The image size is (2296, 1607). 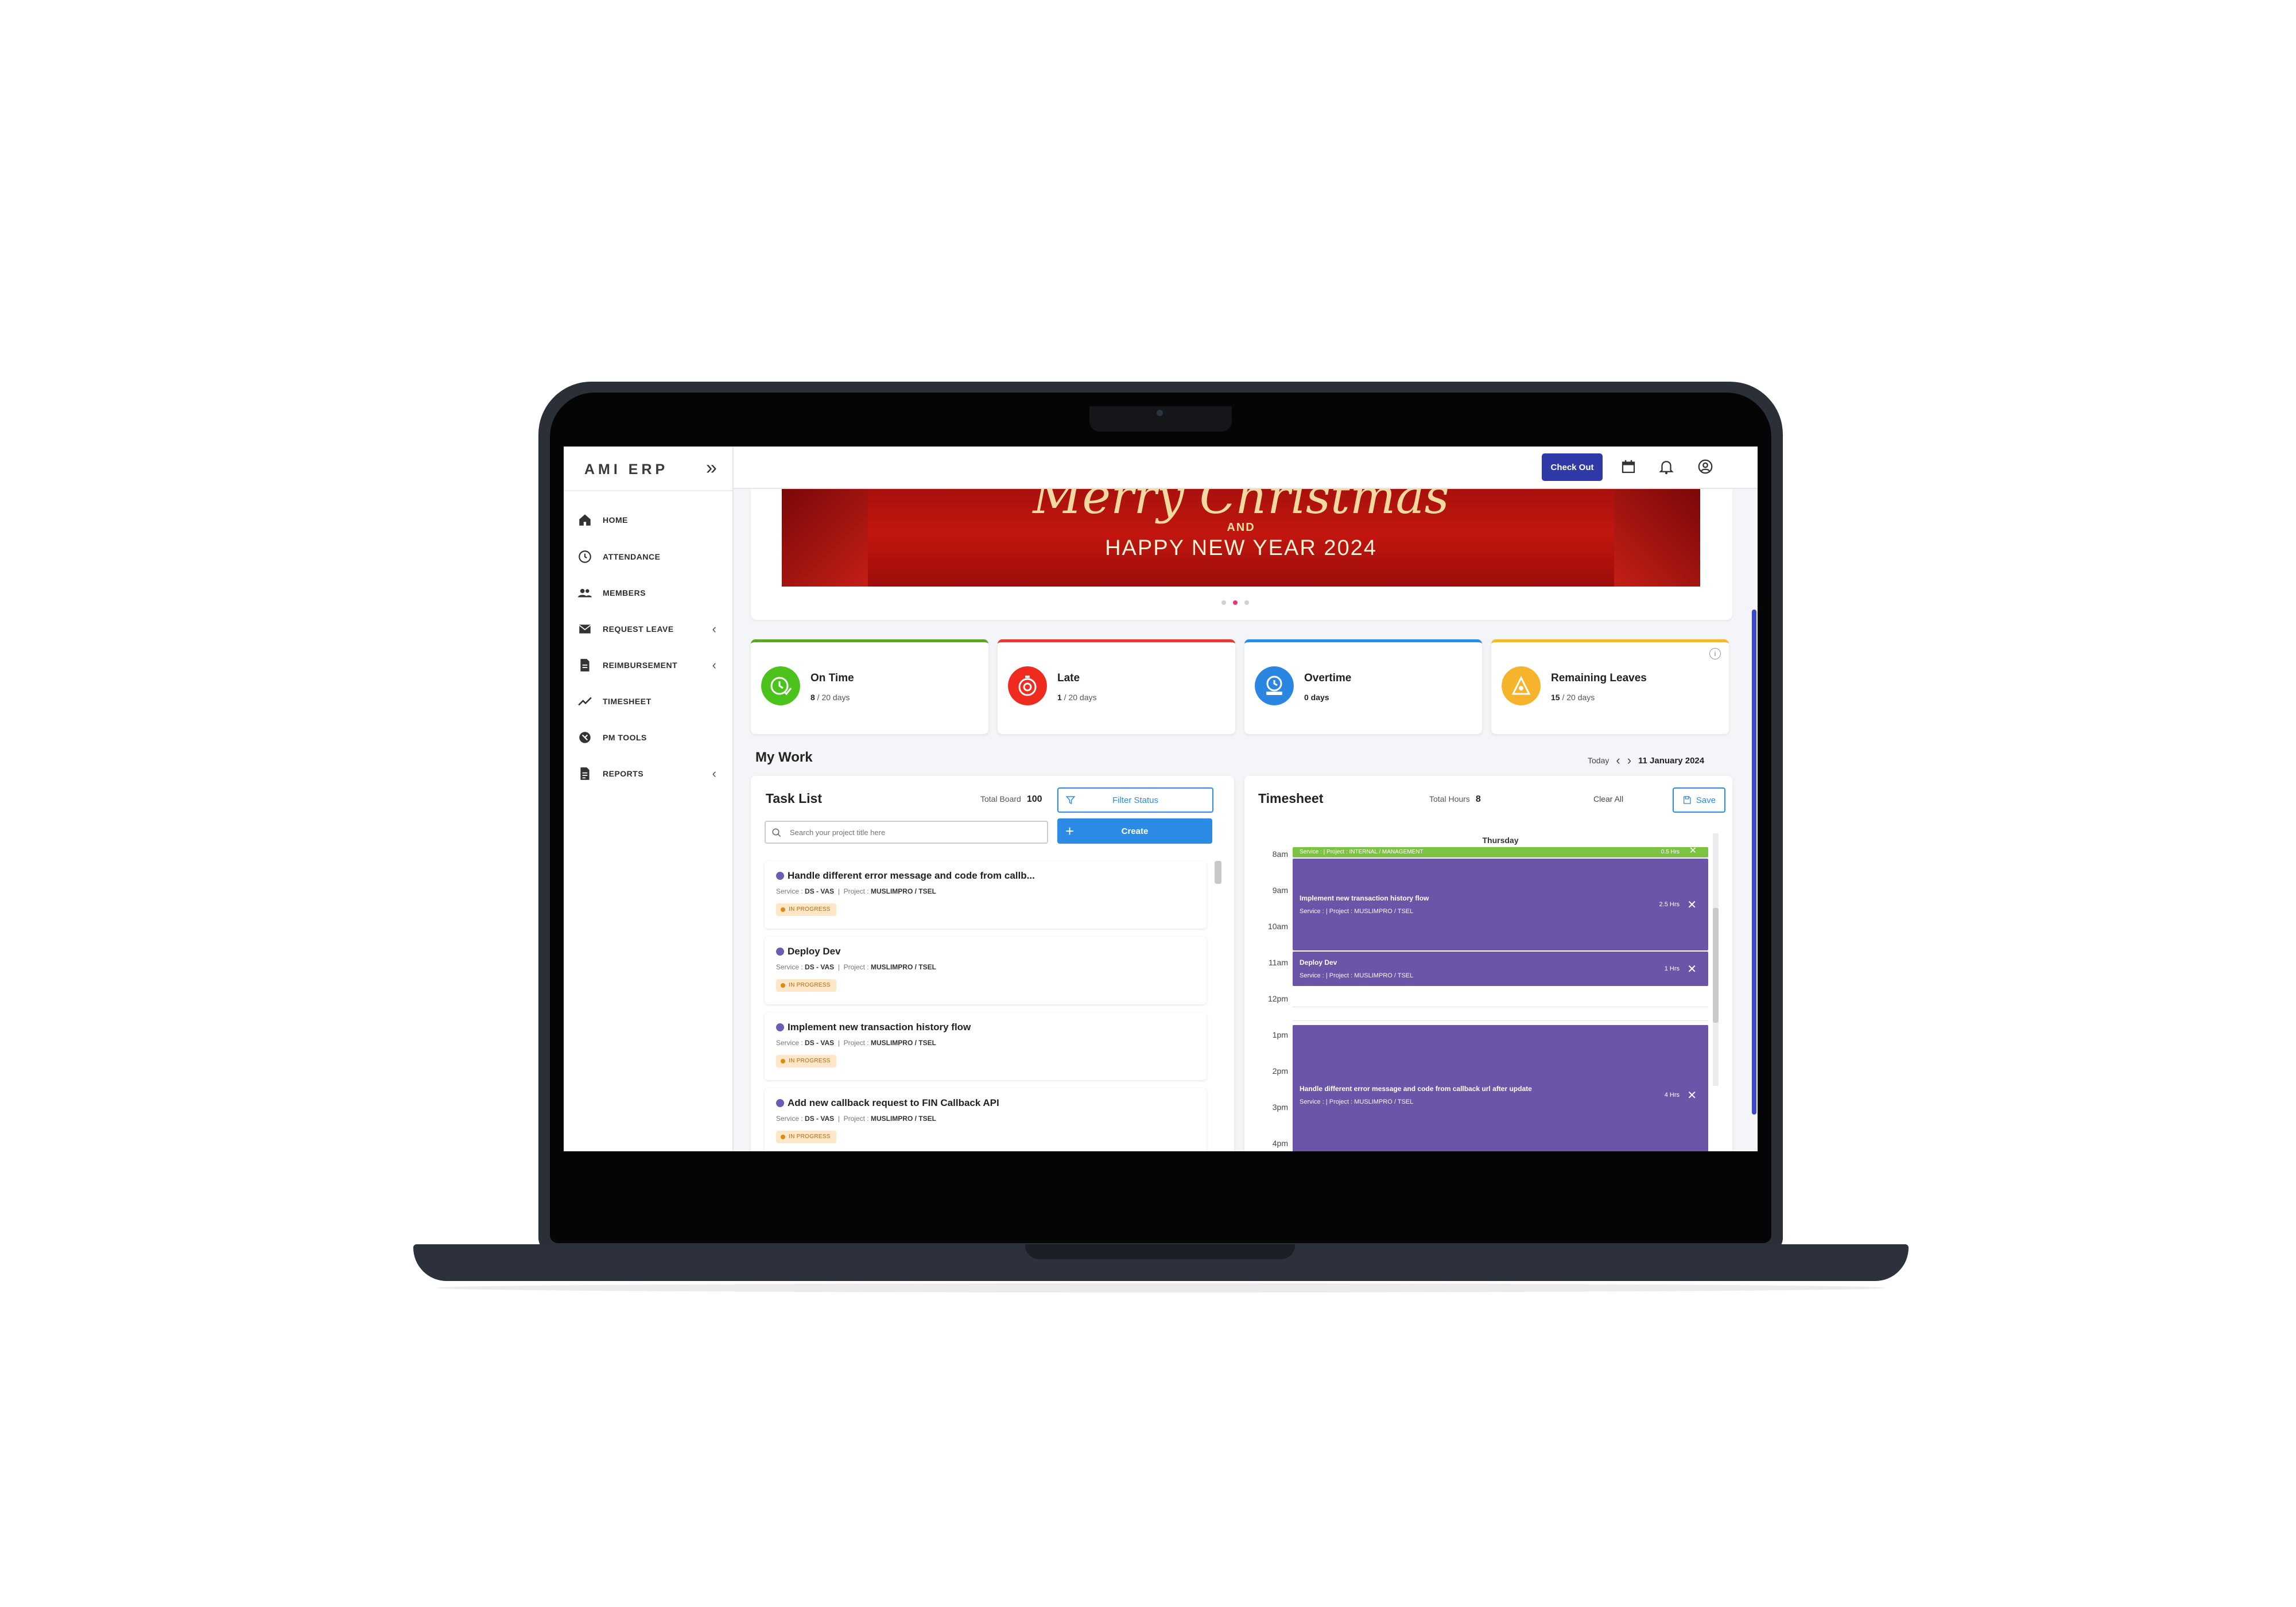 I want to click on hour-label: 4pm, so click(x=1280, y=1143).